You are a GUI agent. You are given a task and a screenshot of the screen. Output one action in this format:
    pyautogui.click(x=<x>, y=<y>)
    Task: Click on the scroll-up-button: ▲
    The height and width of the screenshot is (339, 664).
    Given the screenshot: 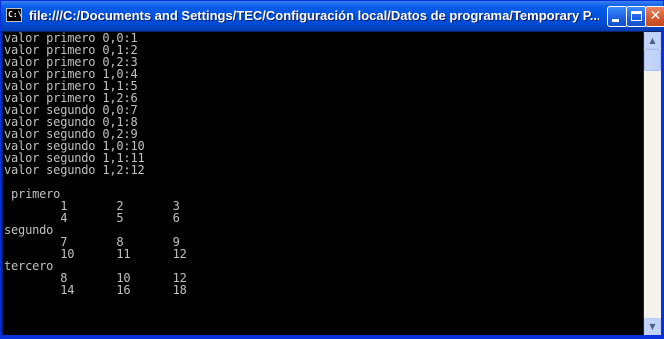 What is the action you would take?
    pyautogui.click(x=652, y=40)
    